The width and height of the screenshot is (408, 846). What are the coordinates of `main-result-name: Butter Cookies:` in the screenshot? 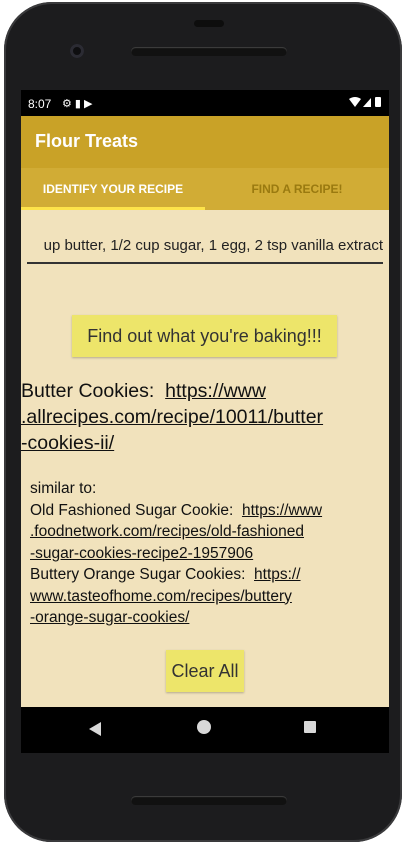 It's located at (88, 391).